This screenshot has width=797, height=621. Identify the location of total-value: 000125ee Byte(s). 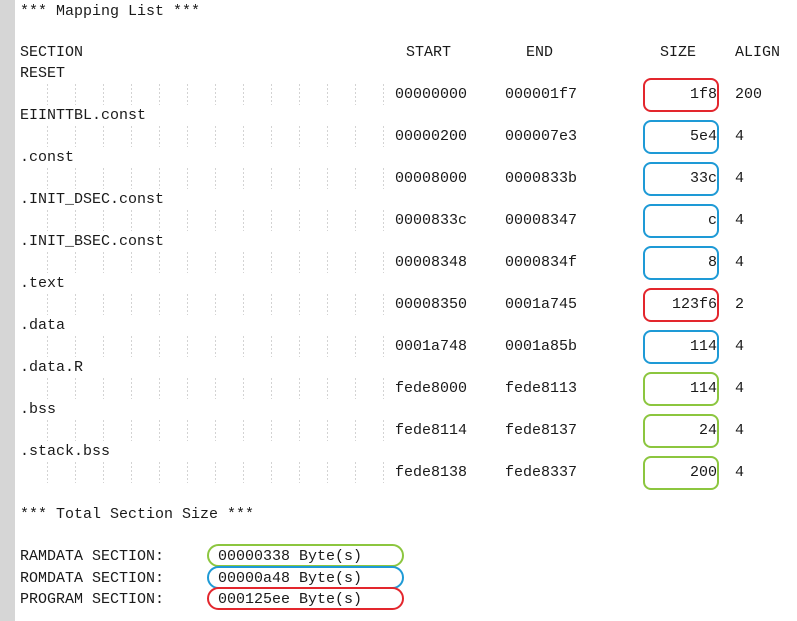
(290, 599).